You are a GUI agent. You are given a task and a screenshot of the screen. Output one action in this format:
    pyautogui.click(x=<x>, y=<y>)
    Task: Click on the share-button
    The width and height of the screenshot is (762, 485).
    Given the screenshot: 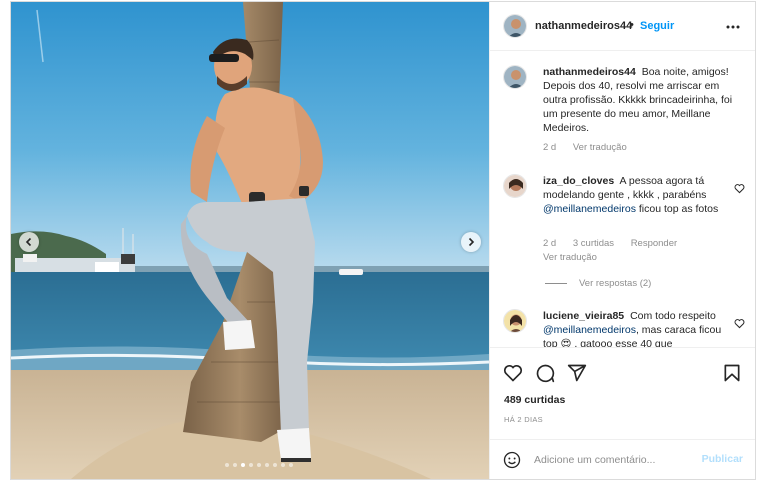 What is the action you would take?
    pyautogui.click(x=577, y=375)
    